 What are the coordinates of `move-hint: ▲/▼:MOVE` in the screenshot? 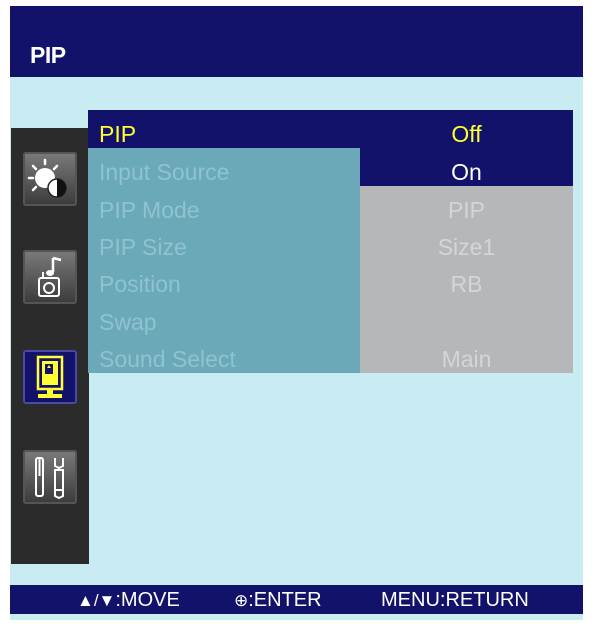 It's located at (128, 600).